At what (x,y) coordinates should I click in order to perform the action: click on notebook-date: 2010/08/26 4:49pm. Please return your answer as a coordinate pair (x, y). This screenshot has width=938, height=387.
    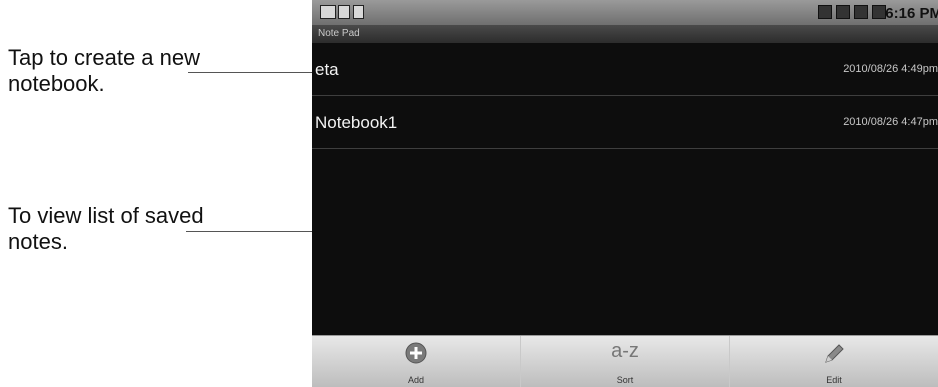
    Looking at the image, I should click on (890, 69).